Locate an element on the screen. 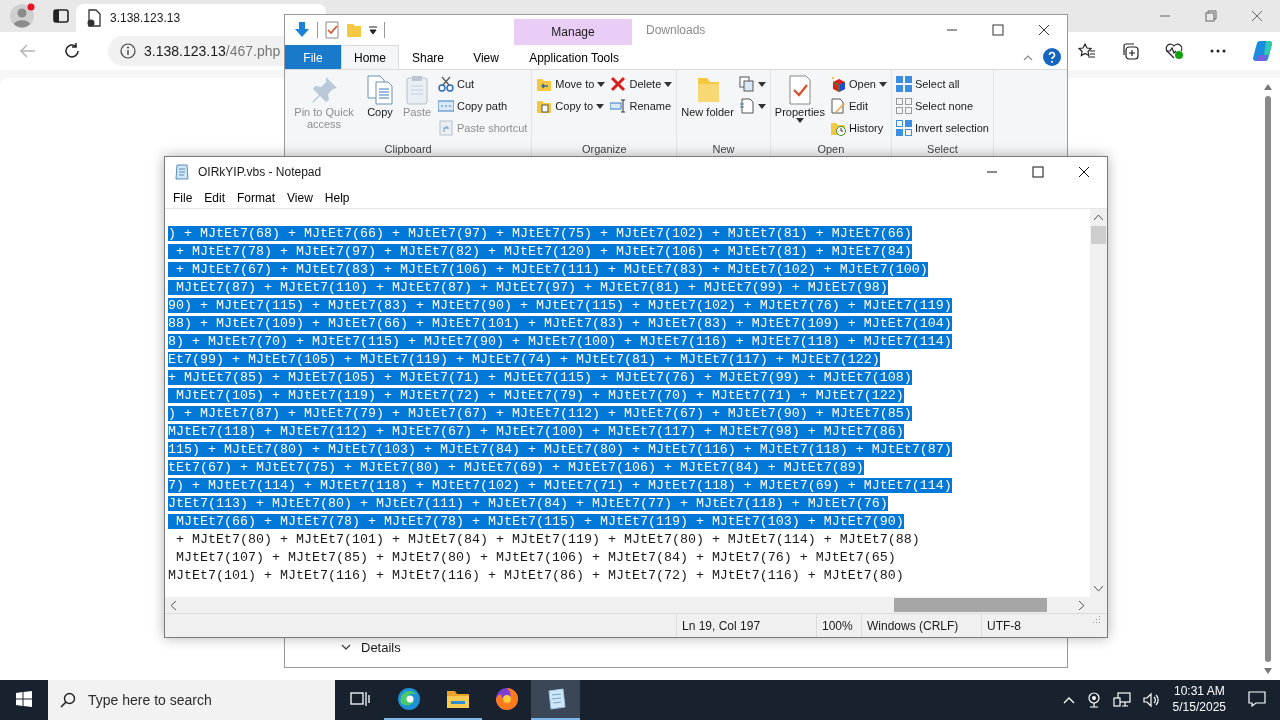 This screenshot has width=1280, height=720. ribbon-button: Delete is located at coordinates (641, 84).